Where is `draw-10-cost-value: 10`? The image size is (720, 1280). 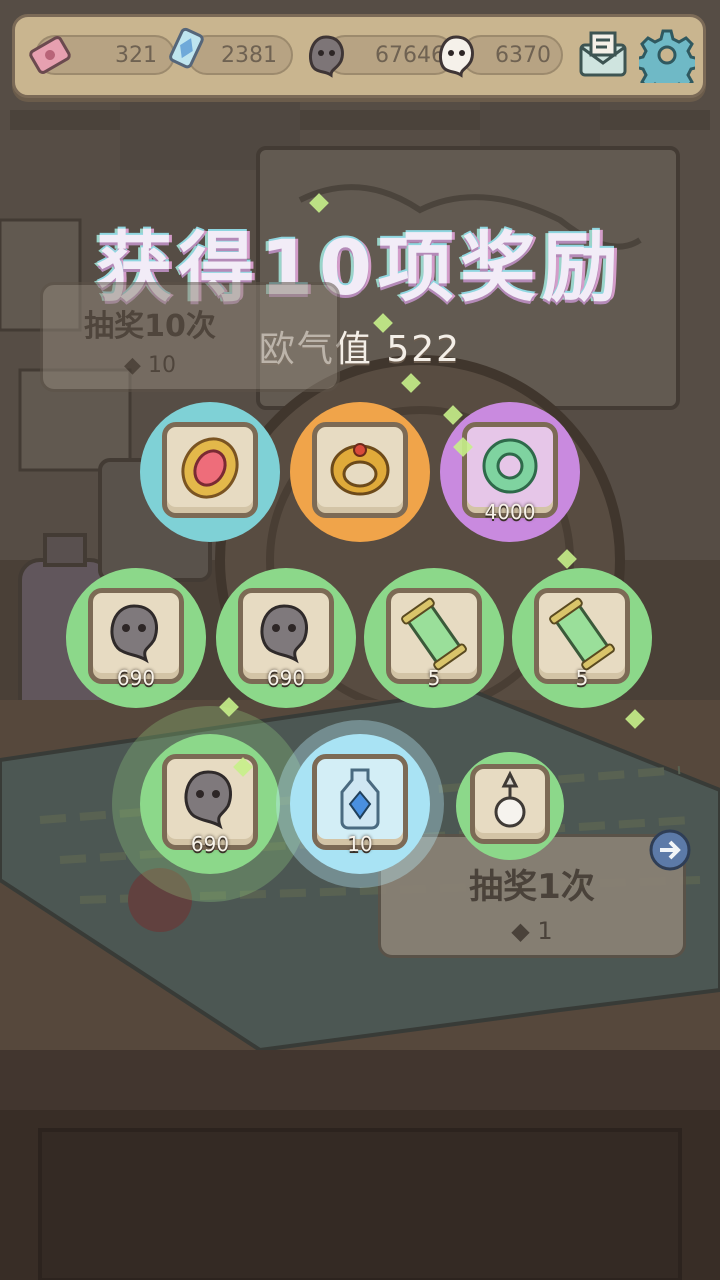
draw-10-cost-value: 10 is located at coordinates (161, 365).